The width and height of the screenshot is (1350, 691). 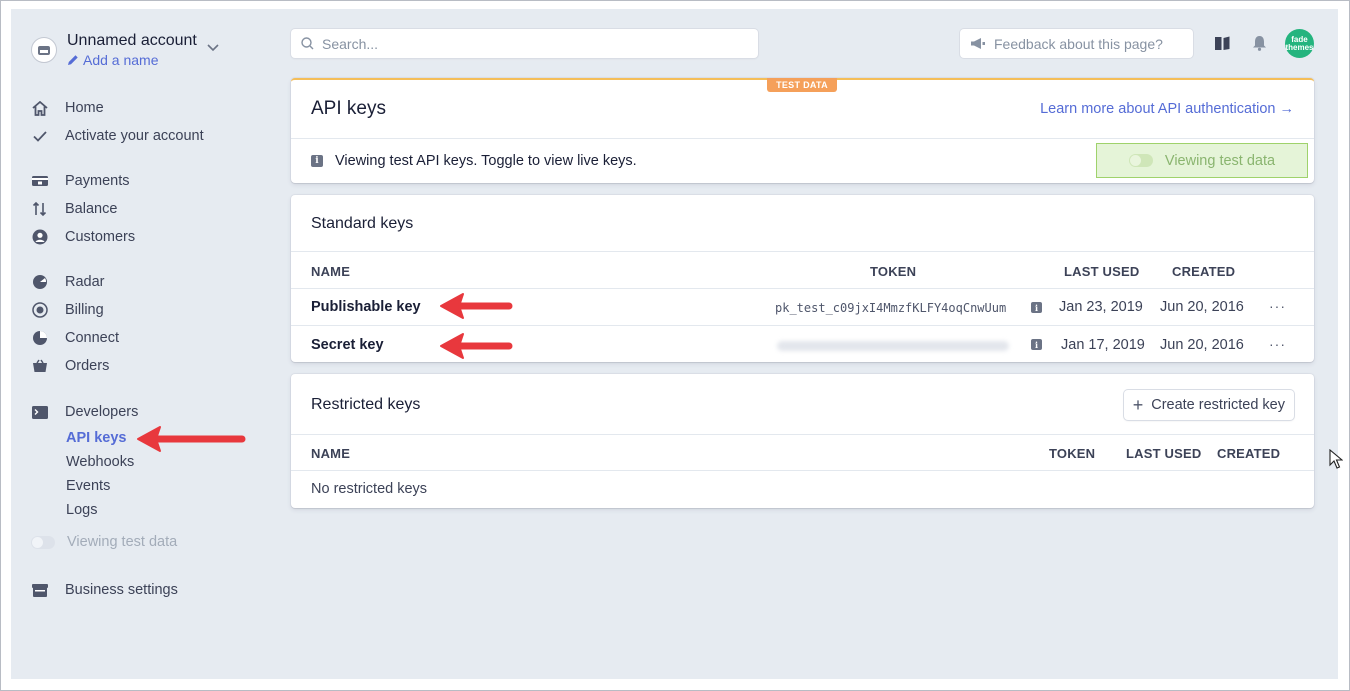 I want to click on sidebar-item-label: Developers, so click(x=102, y=412).